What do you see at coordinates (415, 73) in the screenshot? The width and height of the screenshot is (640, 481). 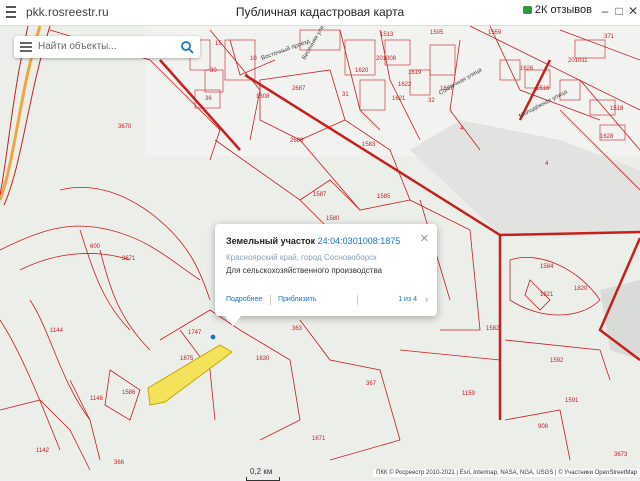 I see `parcel-label: 1619` at bounding box center [415, 73].